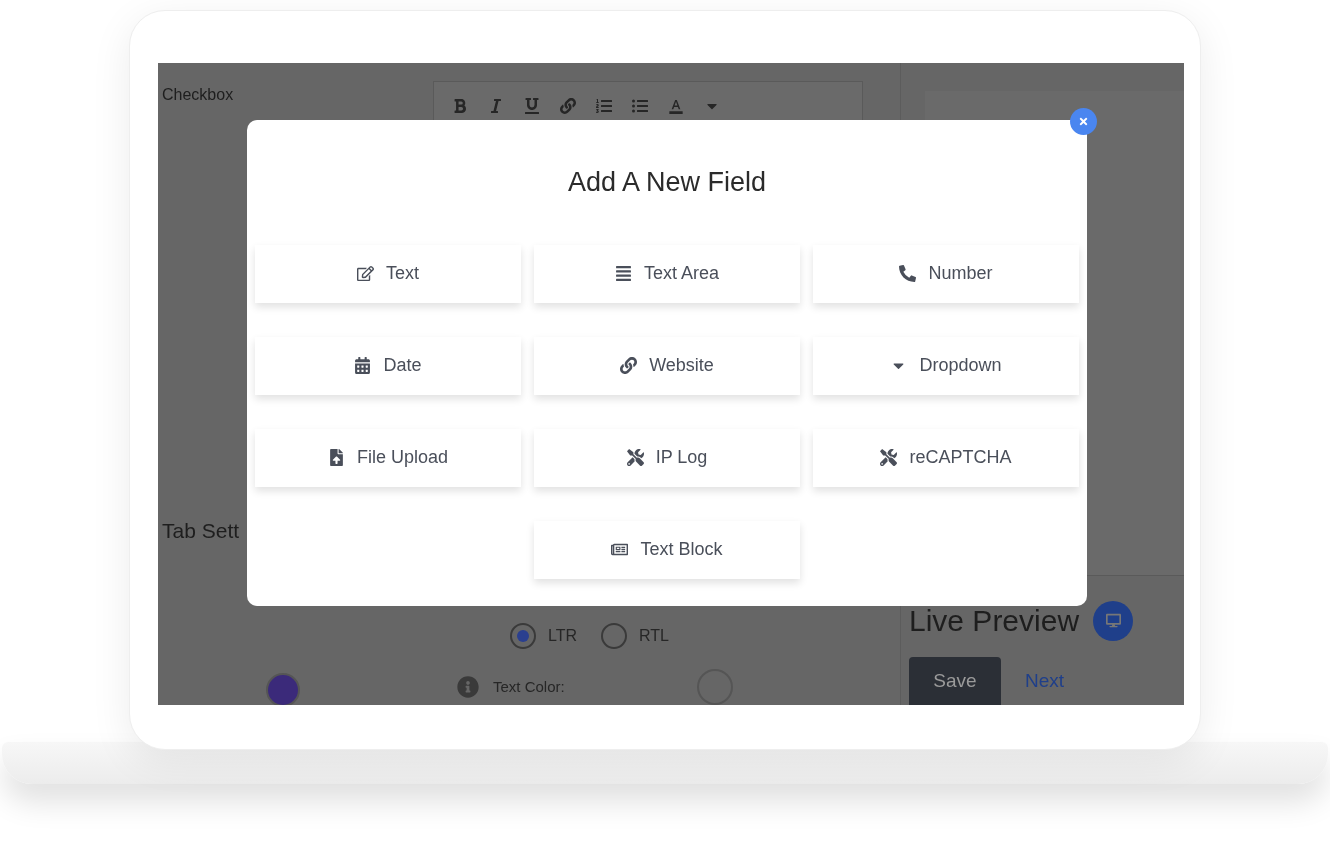 The width and height of the screenshot is (1330, 860). I want to click on text-lines-icon, so click(623, 273).